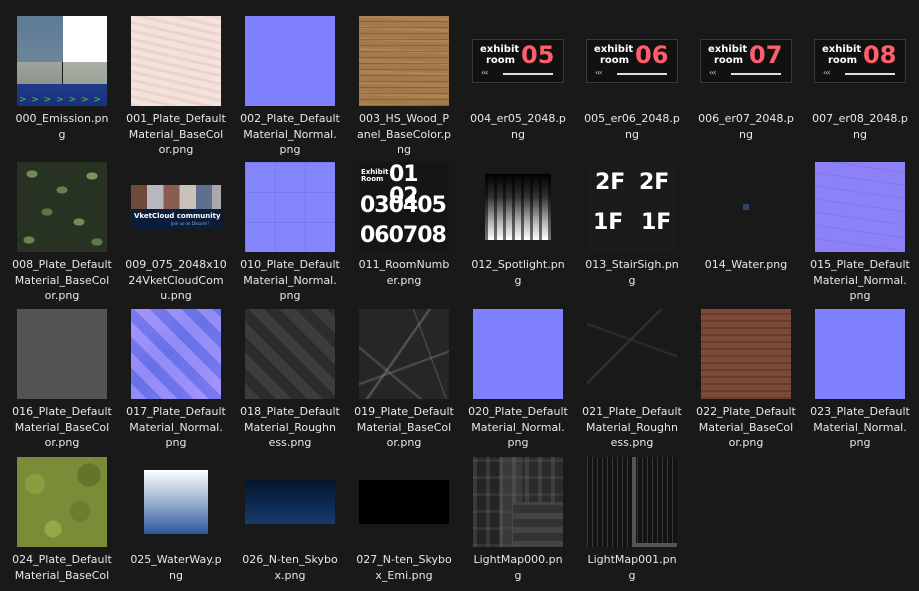  I want to click on file-item: exhibit room 07 ‹‹‹ 006_er07_2048.p ng, so click(746, 80).